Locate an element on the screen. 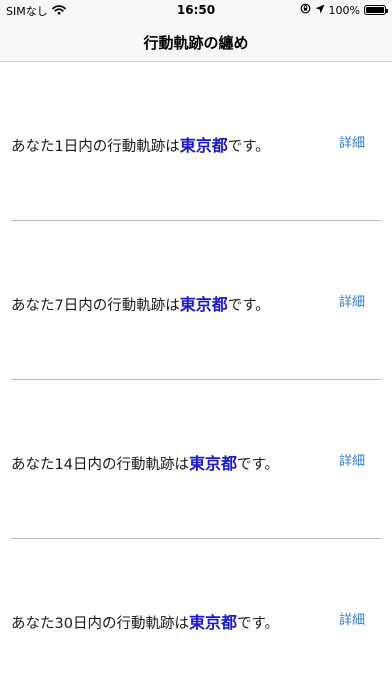 The image size is (392, 696). row-prefix: あなた14日内の行動軌跡は is located at coordinates (100, 465).